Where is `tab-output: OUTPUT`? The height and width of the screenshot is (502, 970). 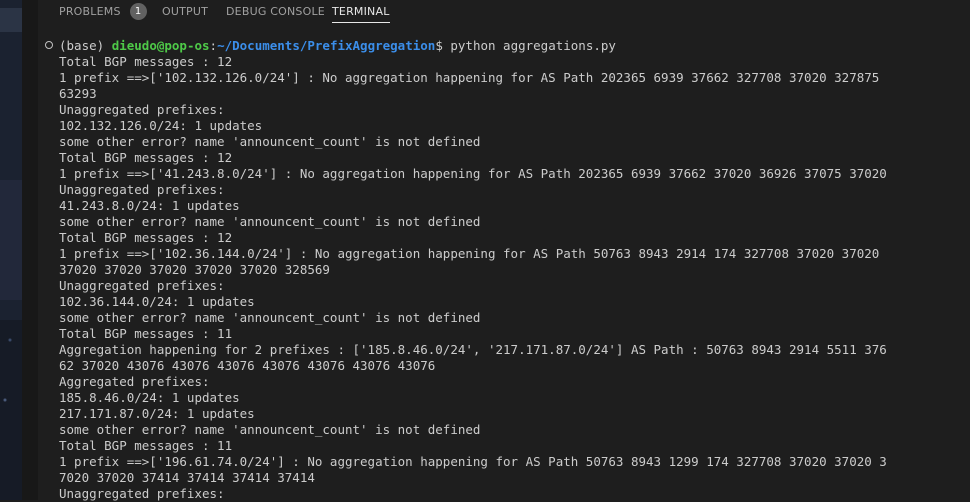
tab-output: OUTPUT is located at coordinates (185, 11).